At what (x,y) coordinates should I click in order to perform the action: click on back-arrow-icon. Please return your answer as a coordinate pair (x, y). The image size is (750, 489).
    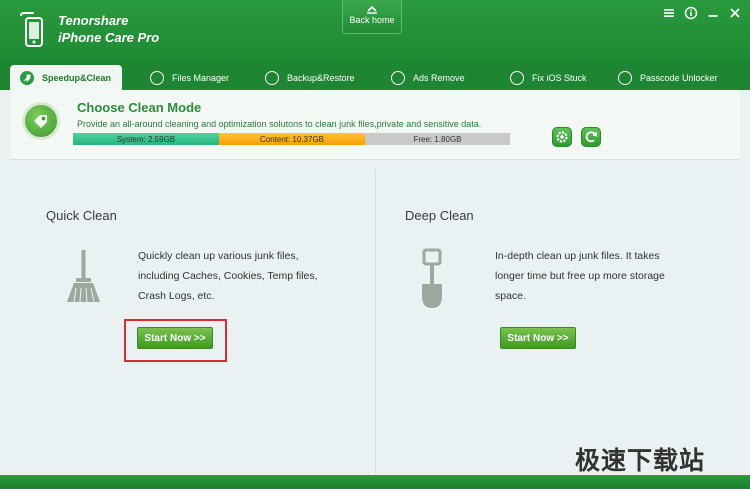
    Looking at the image, I should click on (372, 9).